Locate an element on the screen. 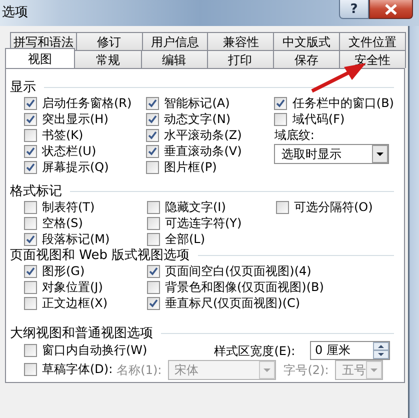 The image size is (419, 418). field-label: 字号(2): is located at coordinates (306, 370).